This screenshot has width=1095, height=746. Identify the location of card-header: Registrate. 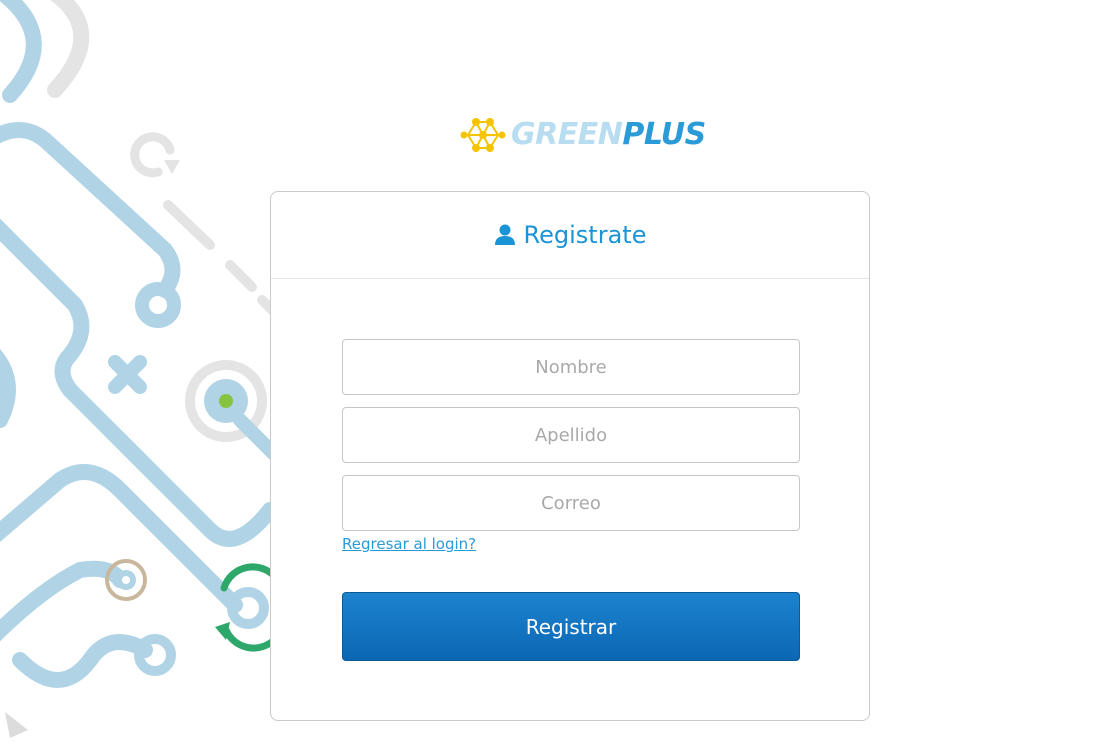
(570, 235).